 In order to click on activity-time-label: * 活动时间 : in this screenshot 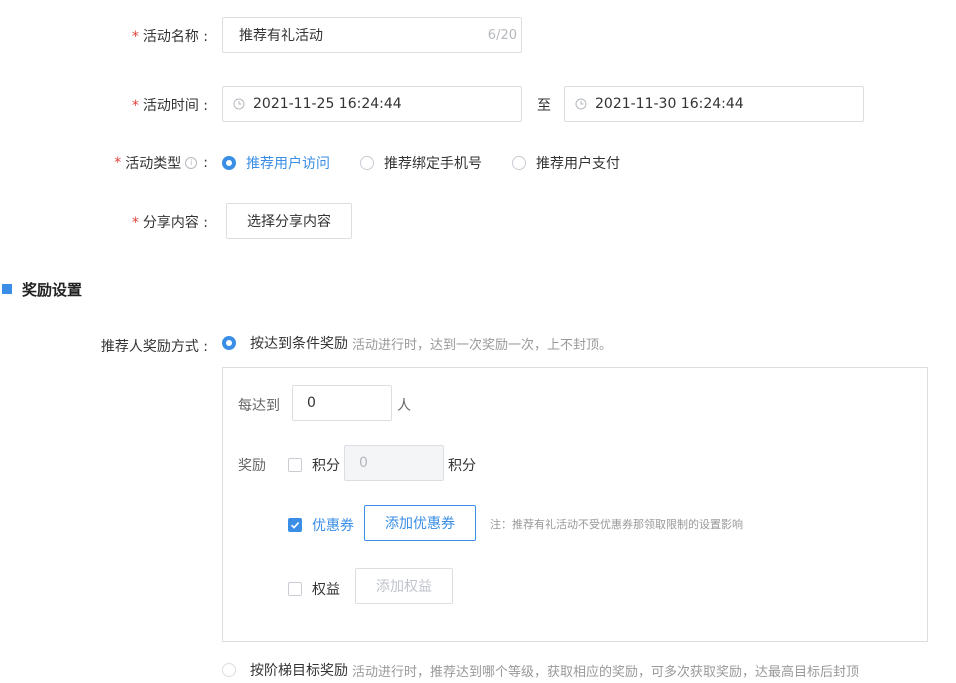, I will do `click(169, 106)`.